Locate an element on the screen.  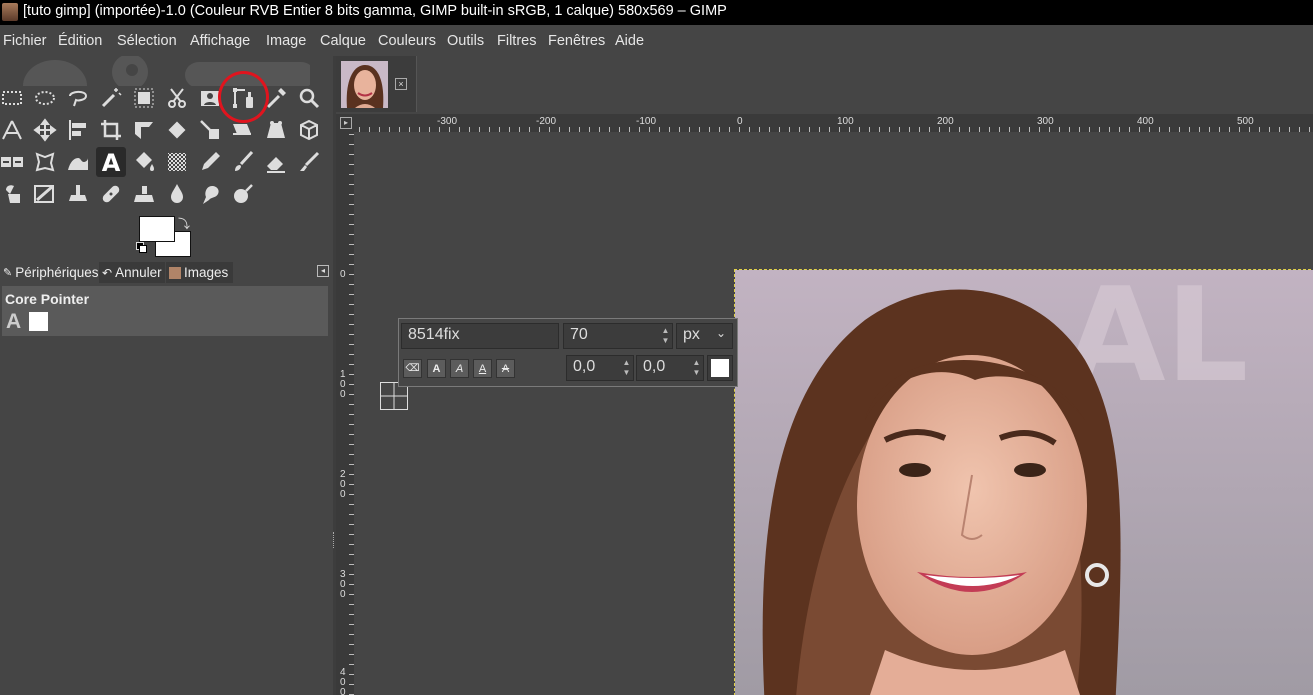
bold-icon: A is located at coordinates (436, 368).